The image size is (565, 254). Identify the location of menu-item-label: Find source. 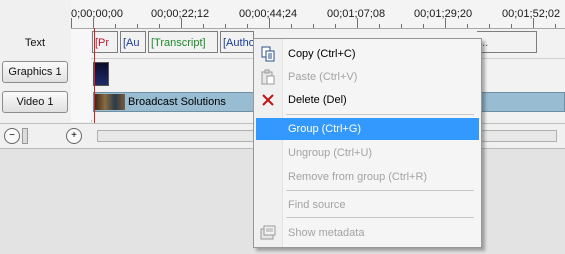
(317, 205).